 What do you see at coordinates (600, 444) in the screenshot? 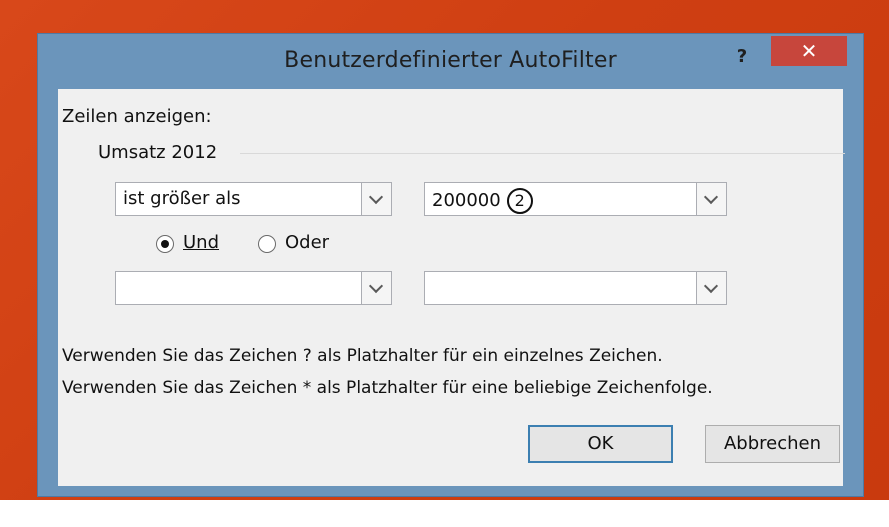
I see `ok-button: OK` at bounding box center [600, 444].